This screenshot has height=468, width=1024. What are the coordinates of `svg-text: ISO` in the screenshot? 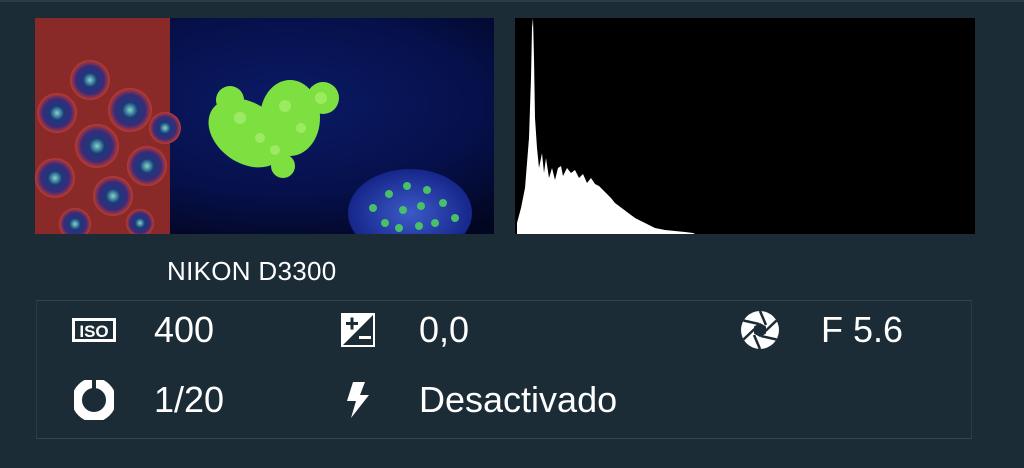 It's located at (93, 331).